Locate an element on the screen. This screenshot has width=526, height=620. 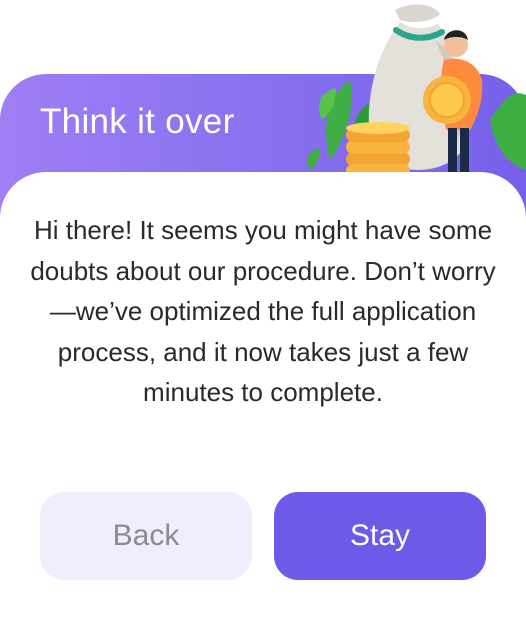
gold-coin-icon is located at coordinates (447, 100).